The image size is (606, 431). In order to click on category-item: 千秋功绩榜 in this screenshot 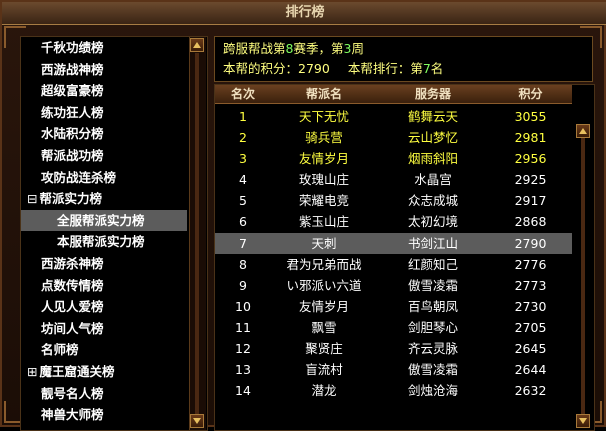, I will do `click(104, 48)`.